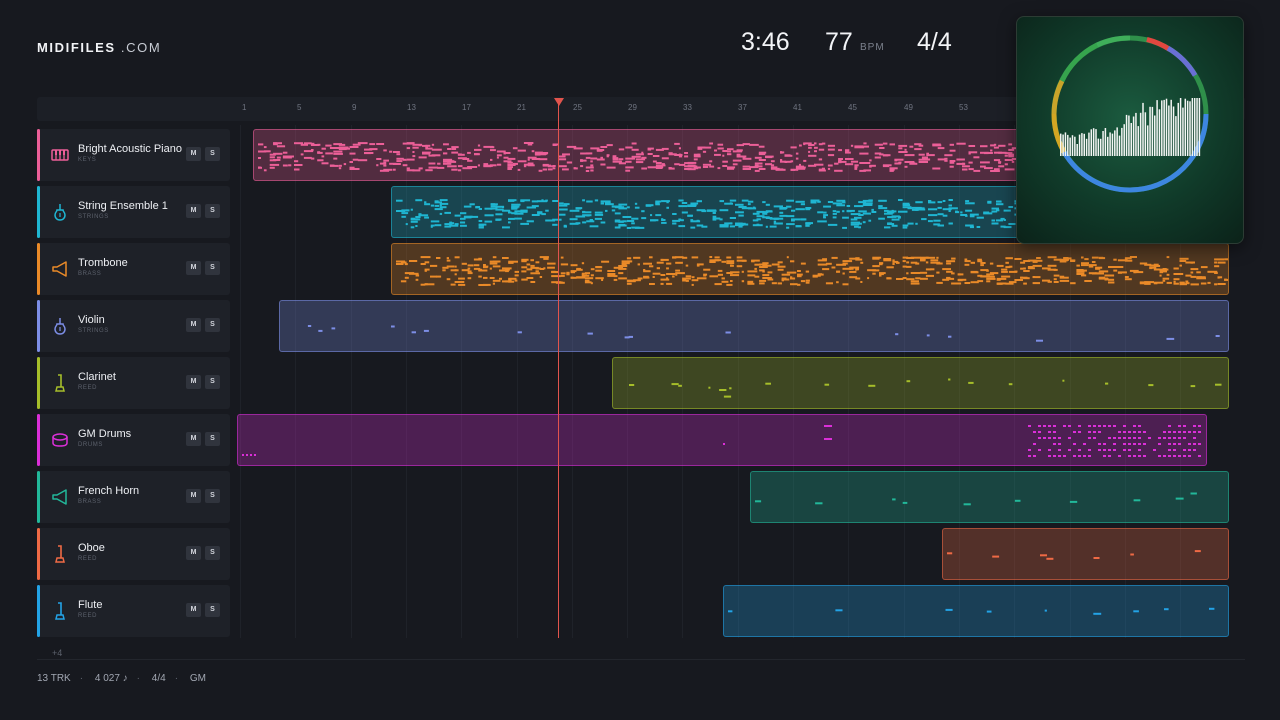 The image size is (1280, 720). What do you see at coordinates (133, 326) in the screenshot?
I see `track-header-violin: Violin STRINGS M S` at bounding box center [133, 326].